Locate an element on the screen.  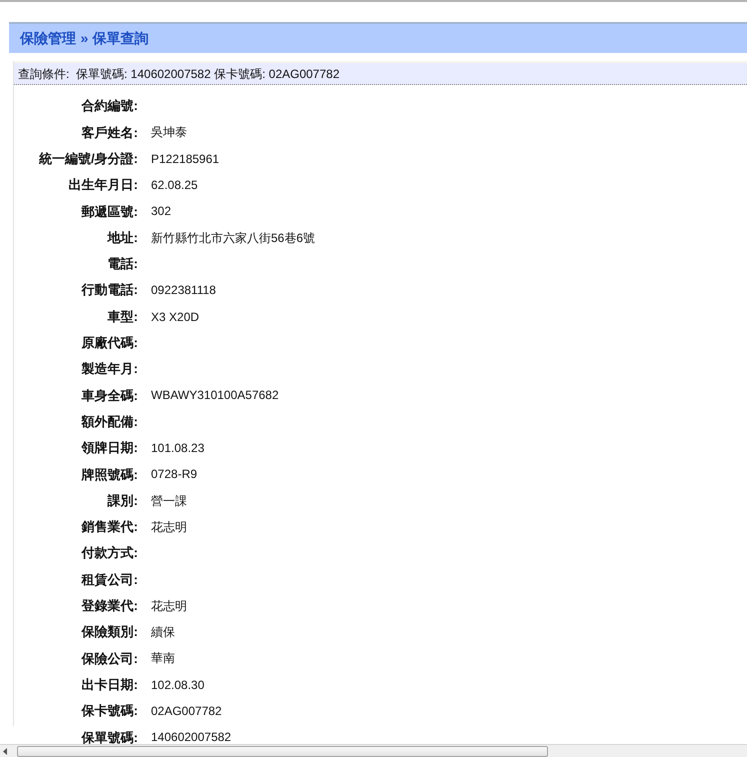
field-value: 102.08.30 is located at coordinates (177, 685).